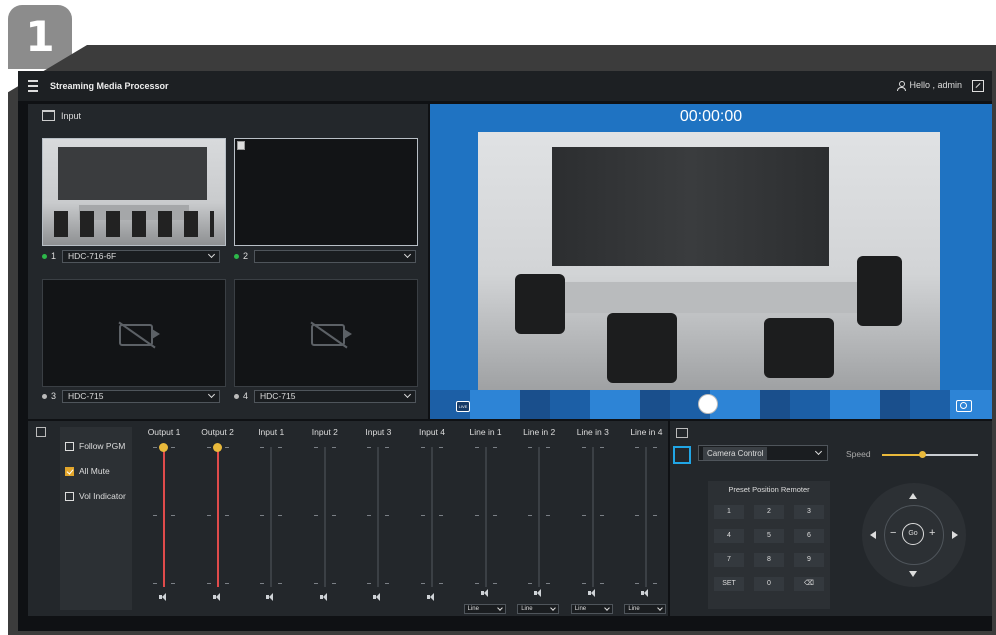  I want to click on preset-key: 2, so click(769, 512).